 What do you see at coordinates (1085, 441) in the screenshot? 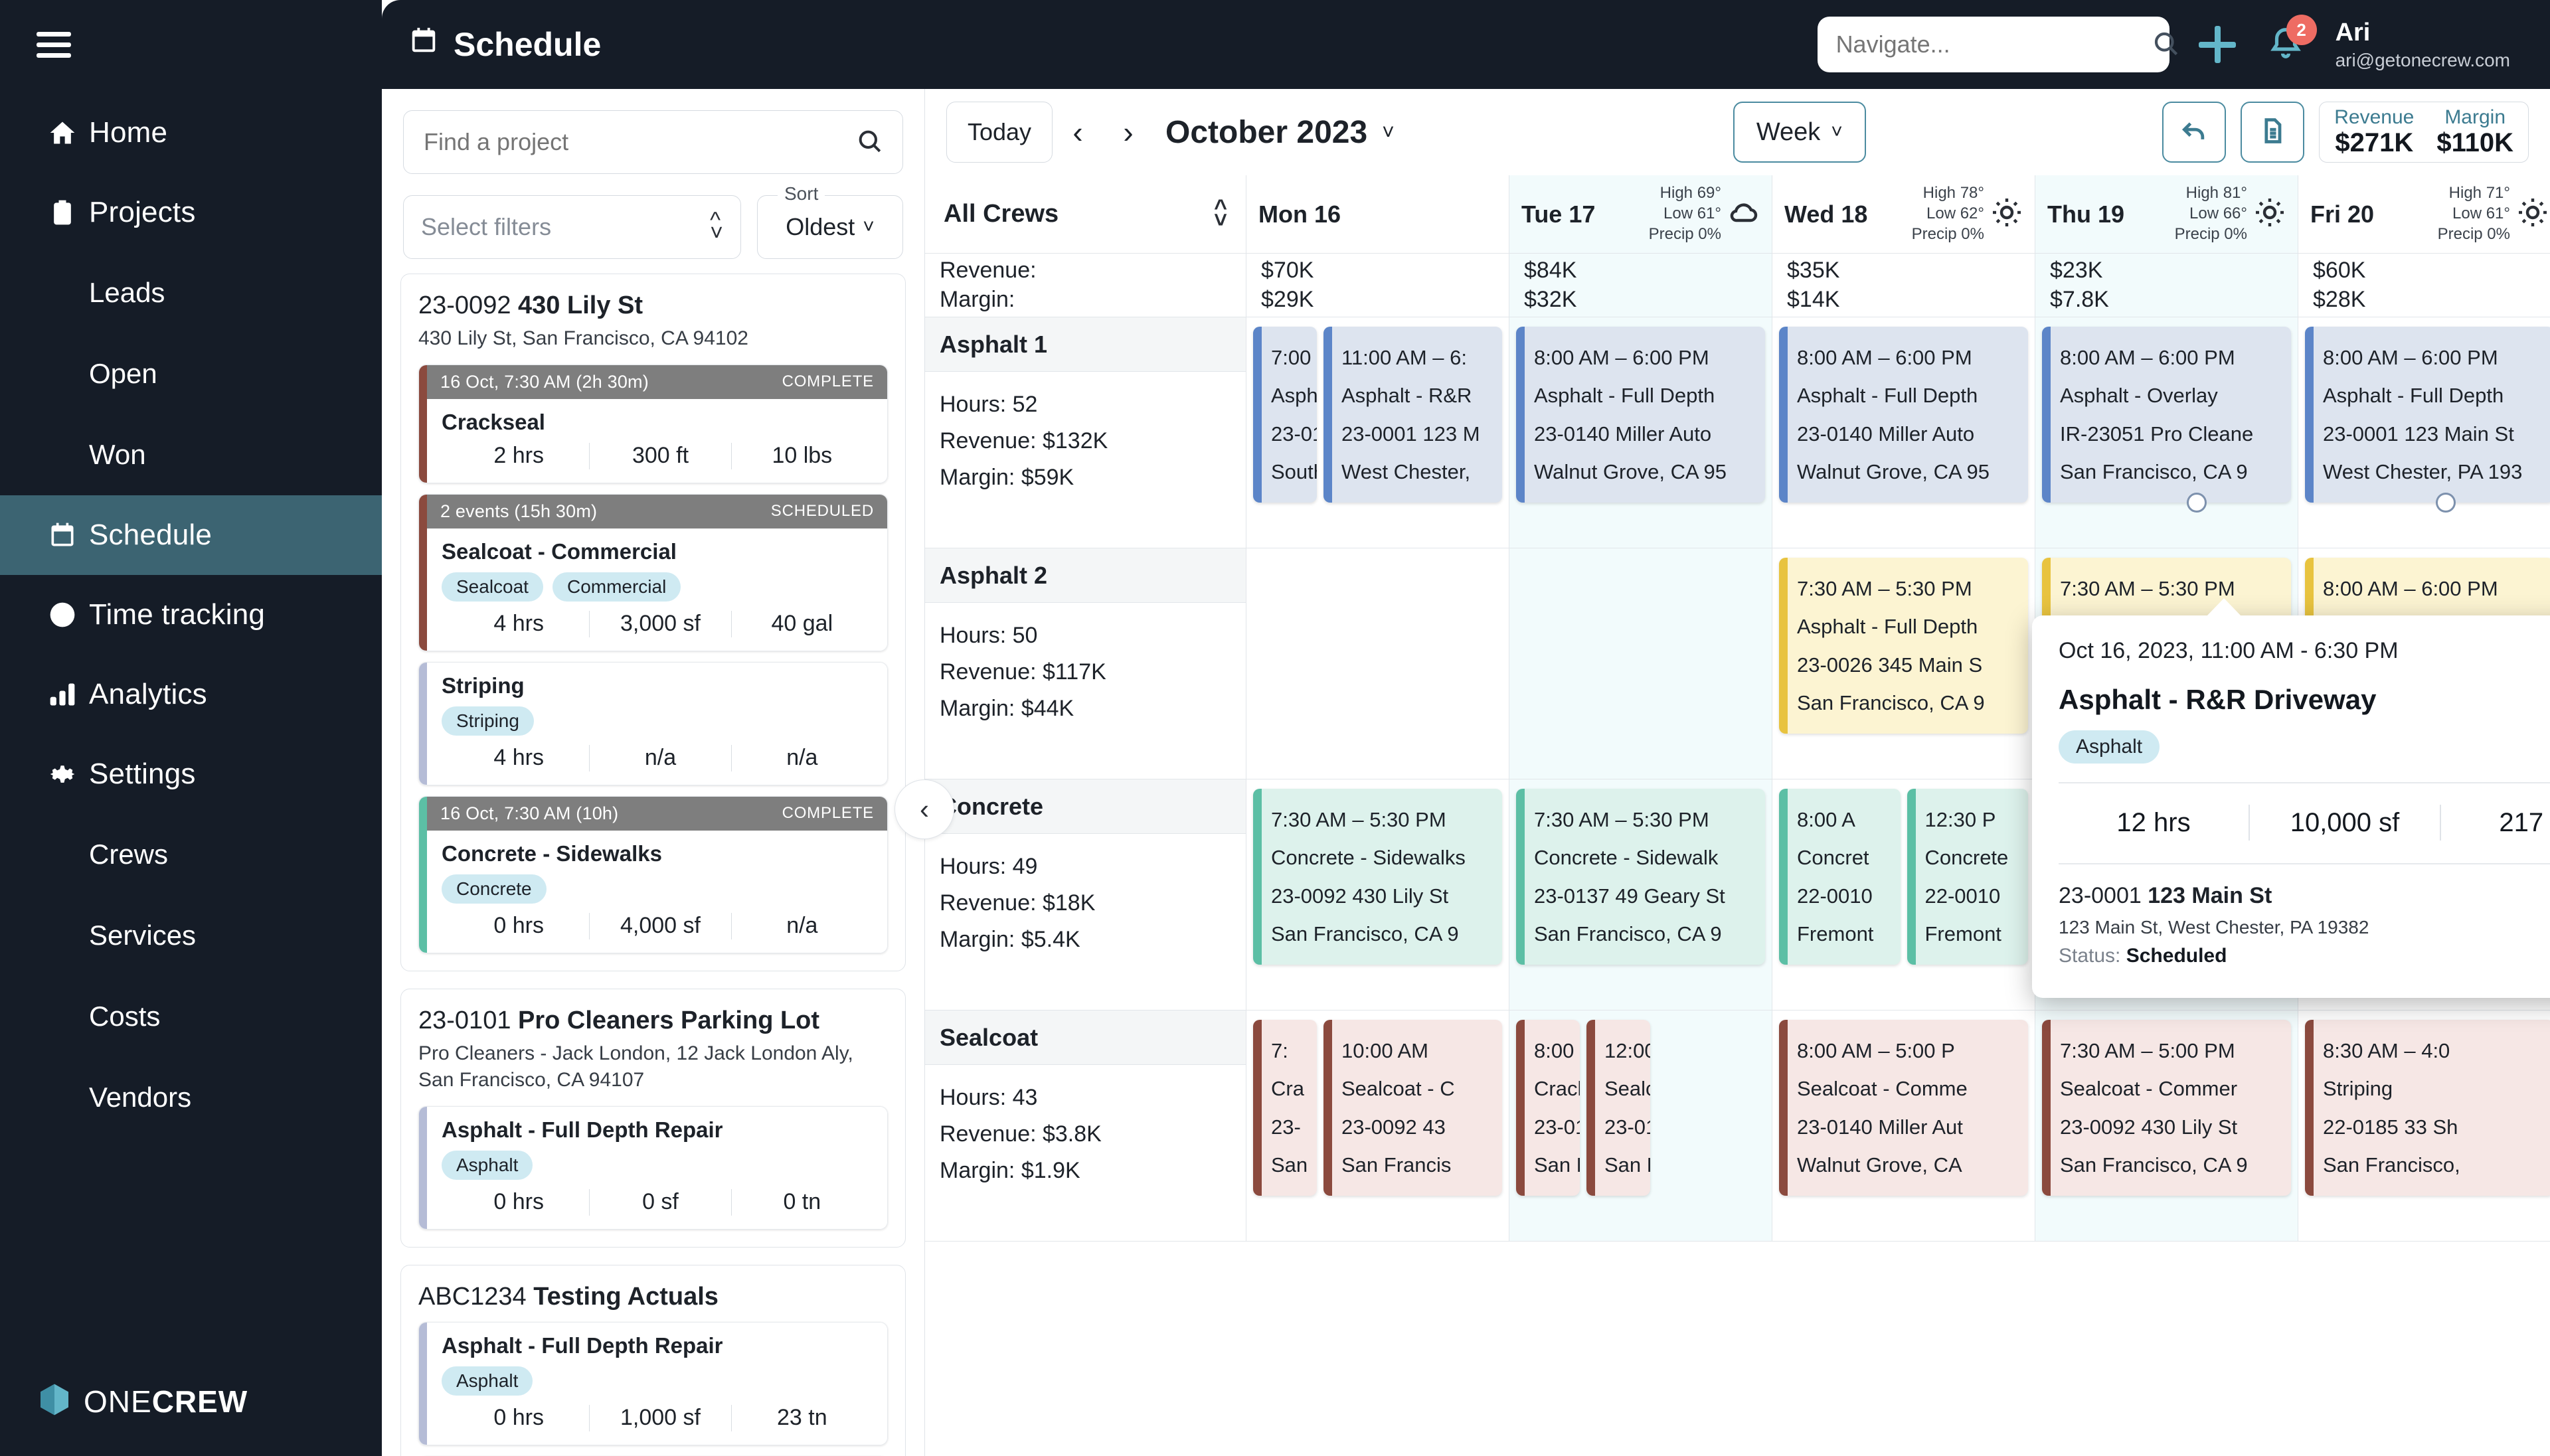
I see `crew-stats: Hours: 52 Revenue: $132K Margin: $59K` at bounding box center [1085, 441].